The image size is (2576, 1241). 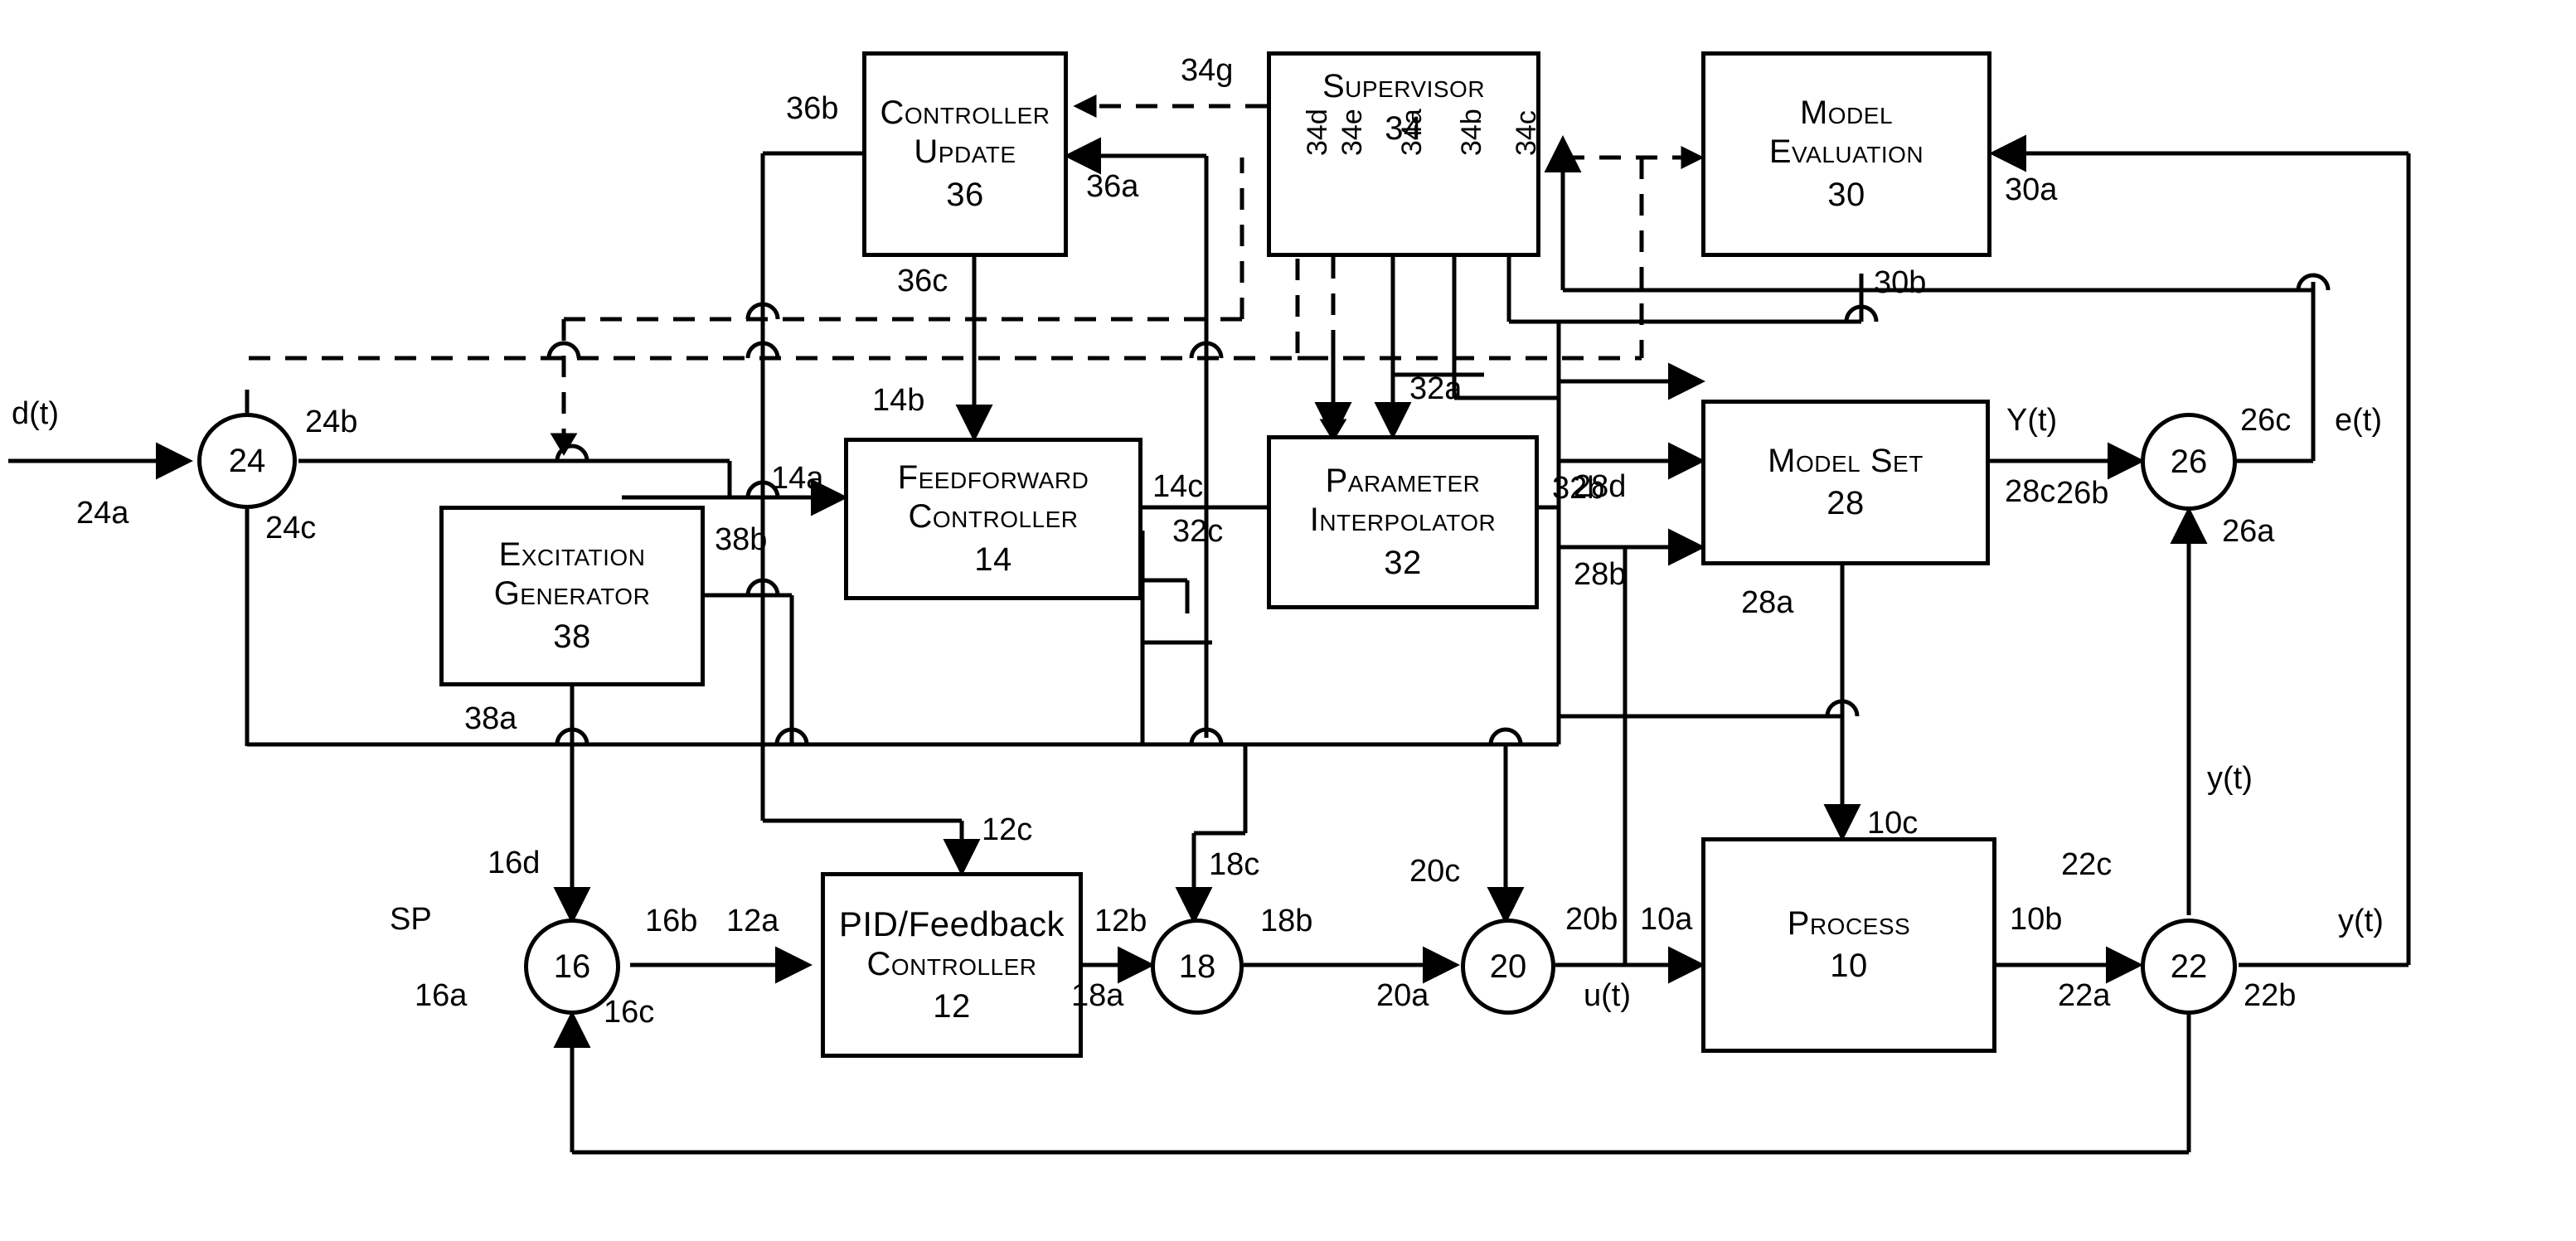 What do you see at coordinates (1848, 945) in the screenshot?
I see `block-process: Process 10` at bounding box center [1848, 945].